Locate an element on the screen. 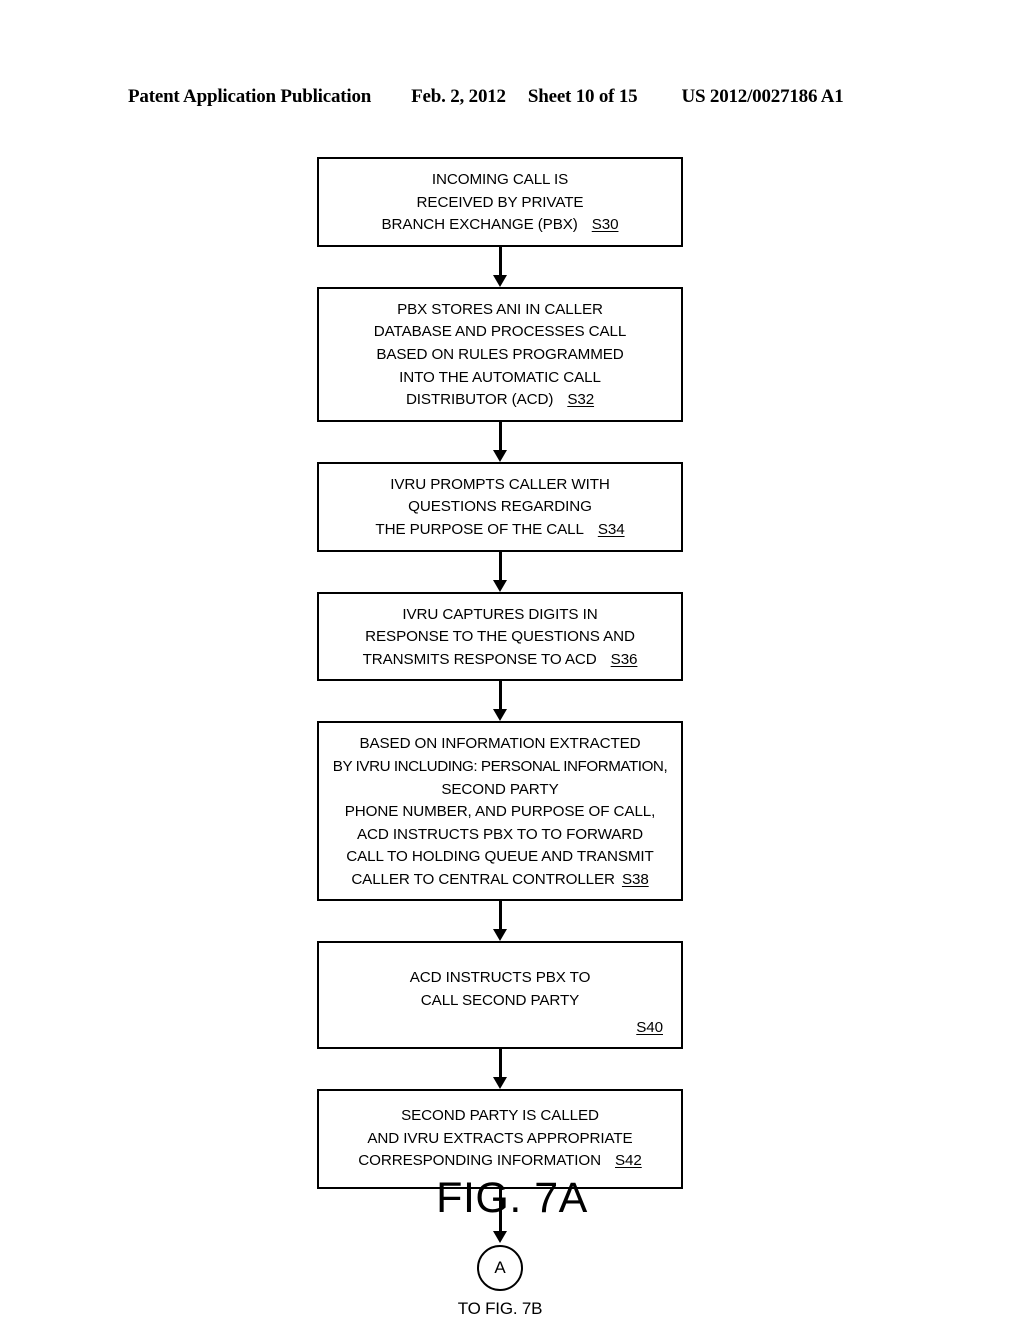 This screenshot has height=1320, width=1024. node-text-line: RECEIVED BY PRIVATE is located at coordinates (500, 202).